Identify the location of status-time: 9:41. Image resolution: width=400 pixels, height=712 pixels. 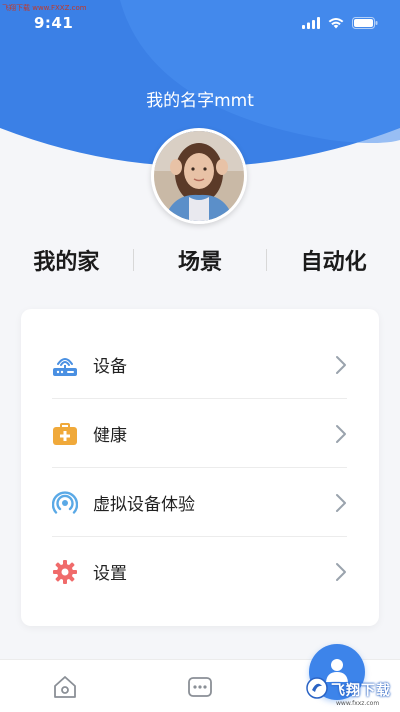
(54, 23).